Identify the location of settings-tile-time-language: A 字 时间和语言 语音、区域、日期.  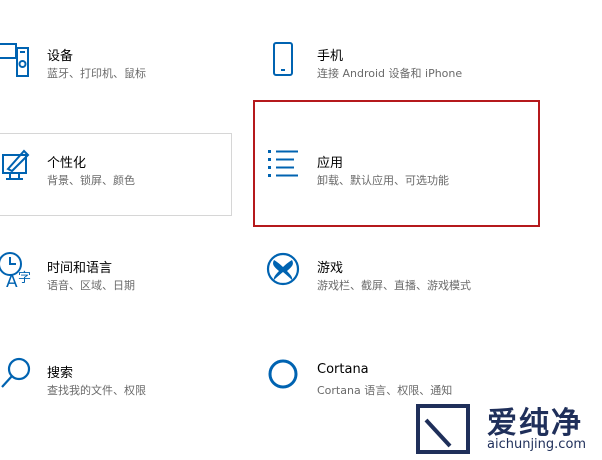
(115, 280).